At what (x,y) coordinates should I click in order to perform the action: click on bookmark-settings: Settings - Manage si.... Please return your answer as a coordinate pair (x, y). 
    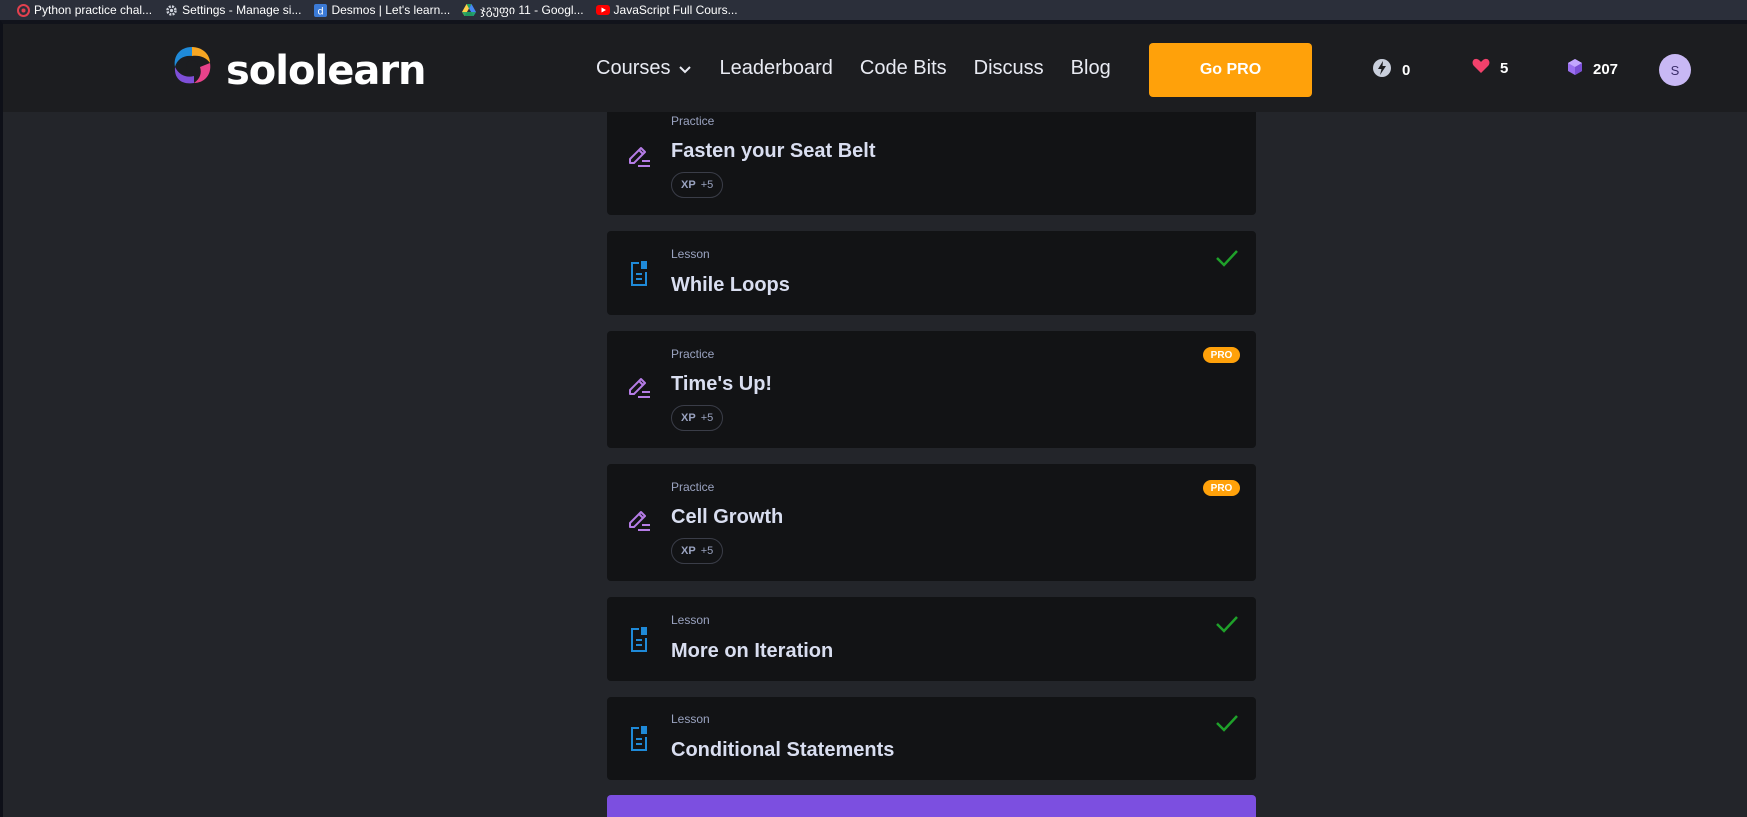
    Looking at the image, I should click on (232, 10).